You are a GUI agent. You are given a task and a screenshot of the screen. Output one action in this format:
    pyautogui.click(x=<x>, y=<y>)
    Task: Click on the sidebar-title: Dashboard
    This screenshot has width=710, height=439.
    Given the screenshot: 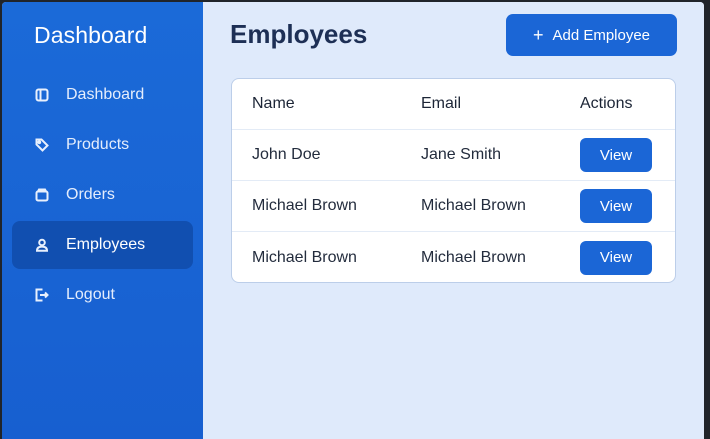 What is the action you would take?
    pyautogui.click(x=91, y=35)
    